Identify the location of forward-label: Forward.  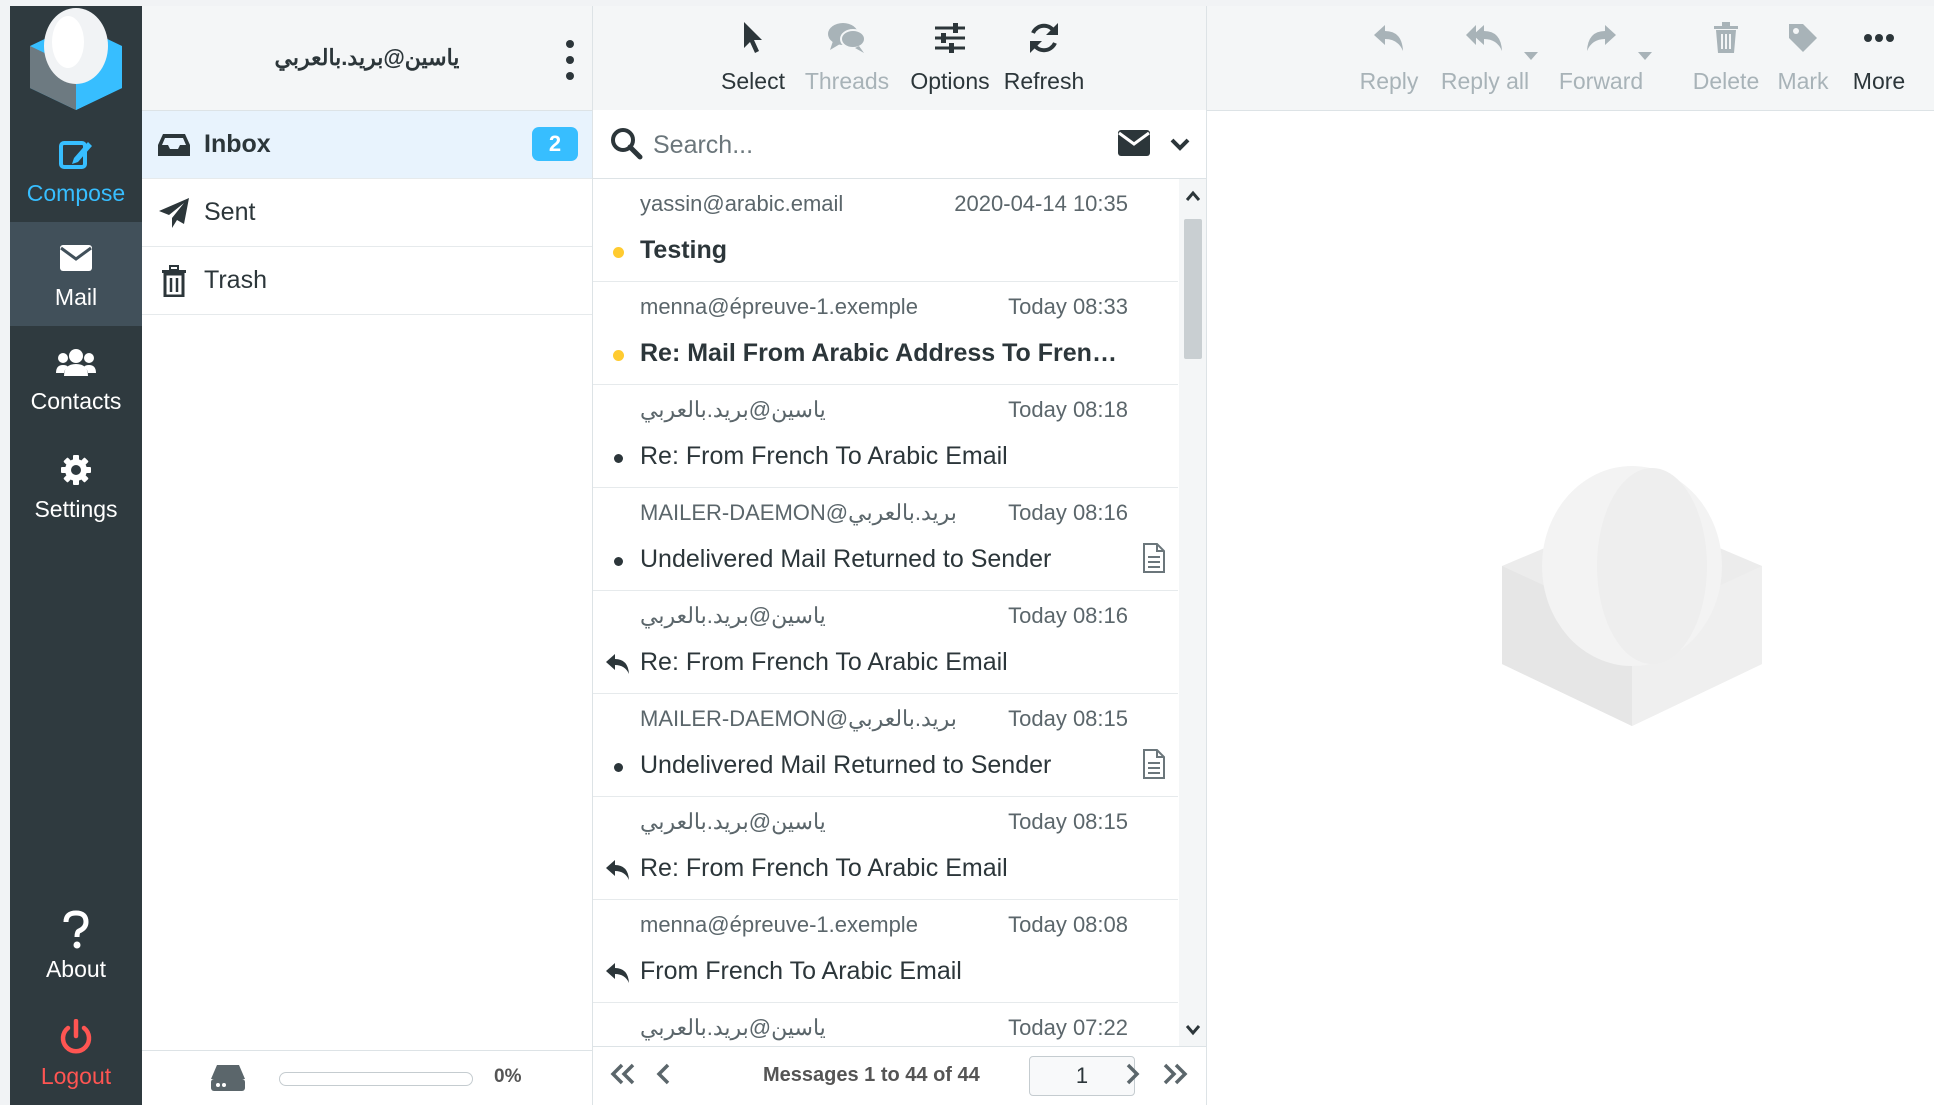
(1601, 81).